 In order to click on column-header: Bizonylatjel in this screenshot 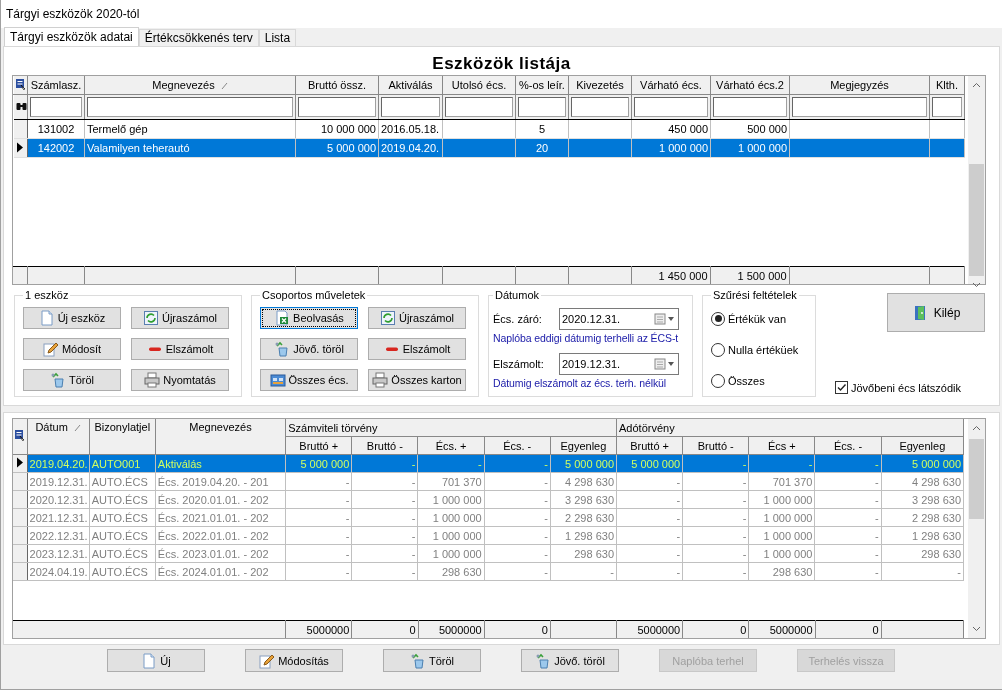, I will do `click(122, 437)`.